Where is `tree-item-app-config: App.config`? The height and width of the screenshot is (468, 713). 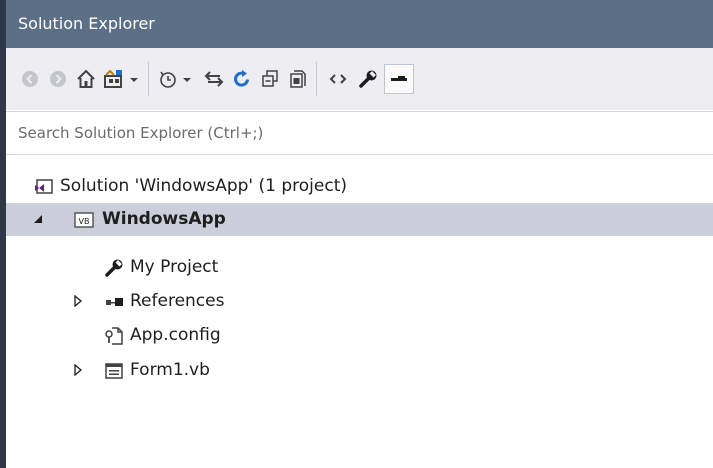 tree-item-app-config: App.config is located at coordinates (359, 335).